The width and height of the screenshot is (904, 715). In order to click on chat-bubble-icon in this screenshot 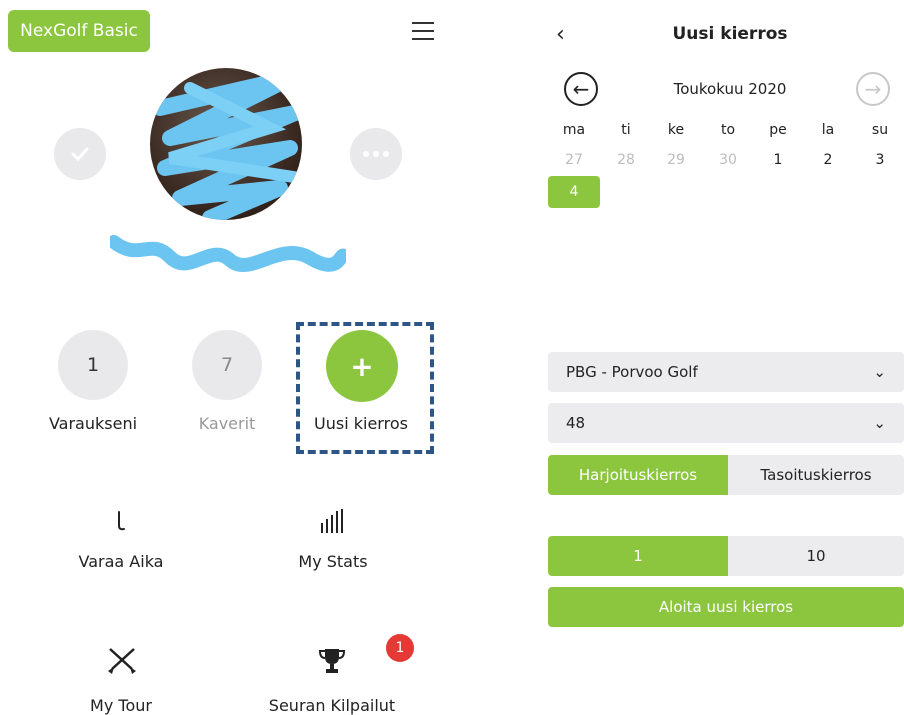, I will do `click(376, 154)`.